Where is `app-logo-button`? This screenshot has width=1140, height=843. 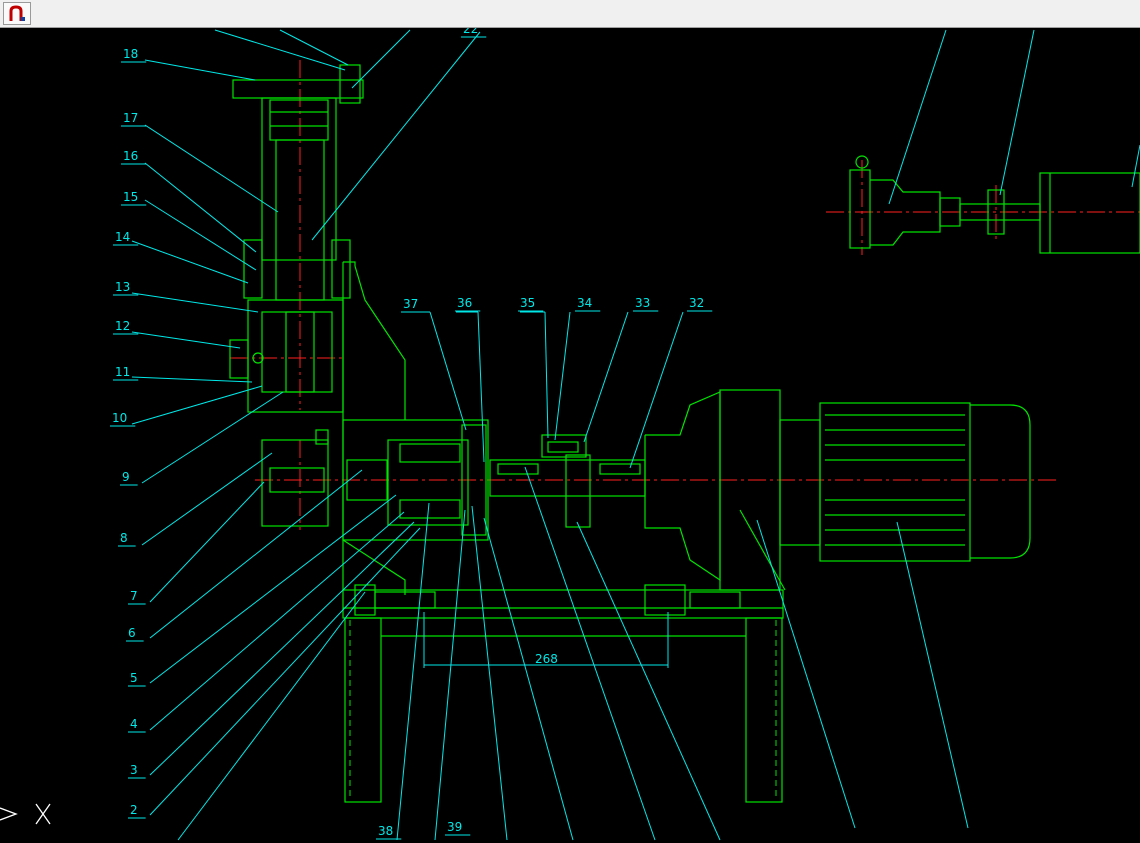 app-logo-button is located at coordinates (17, 13).